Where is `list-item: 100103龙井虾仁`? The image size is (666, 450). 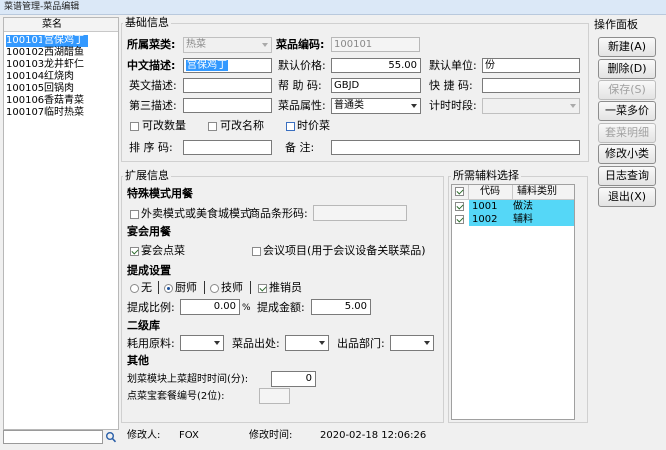 list-item: 100103龙井虾仁 is located at coordinates (56, 65).